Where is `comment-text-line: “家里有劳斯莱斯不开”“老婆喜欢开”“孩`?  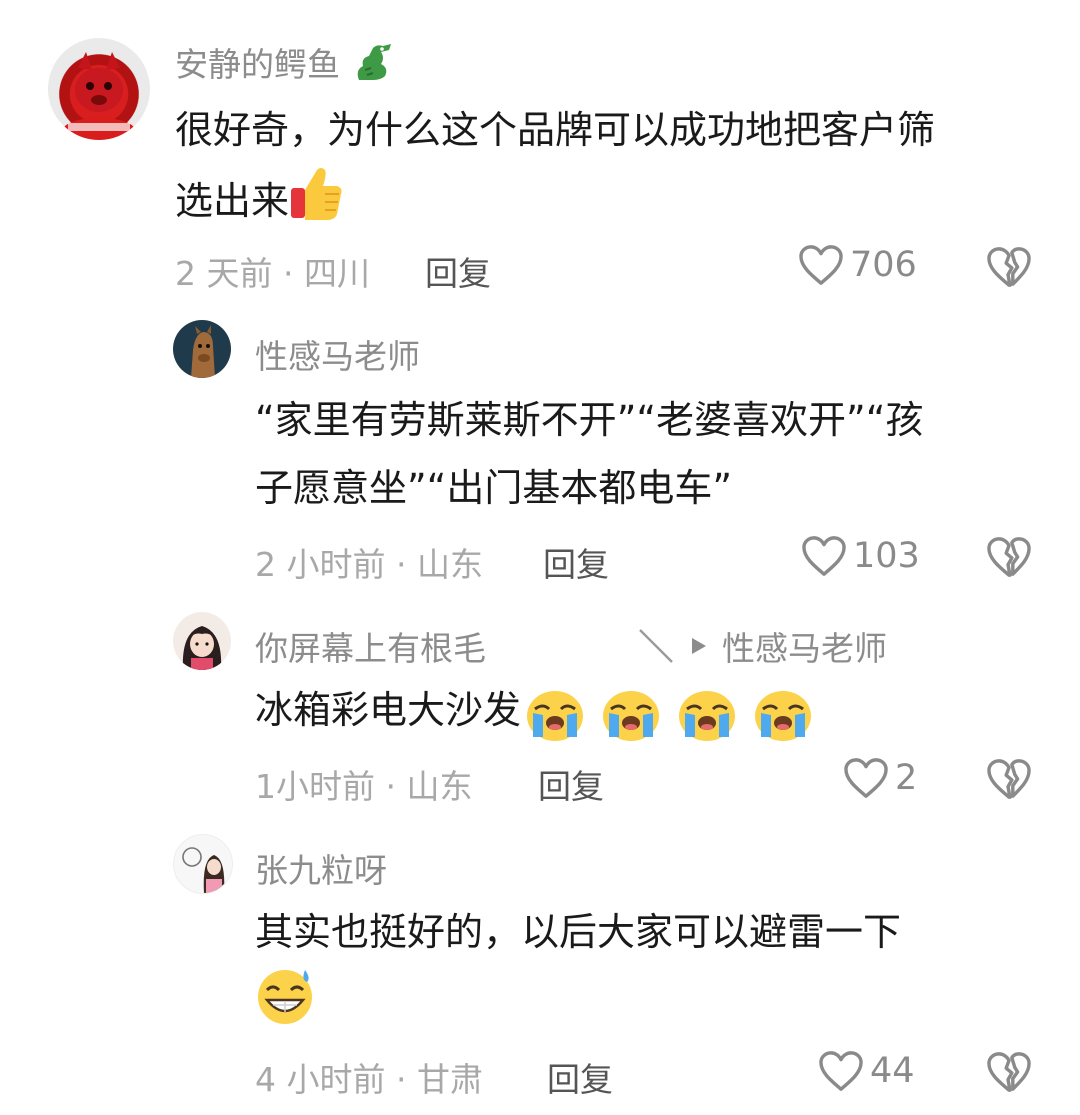 comment-text-line: “家里有劳斯莱斯不开”“老婆喜欢开”“孩 is located at coordinates (589, 420).